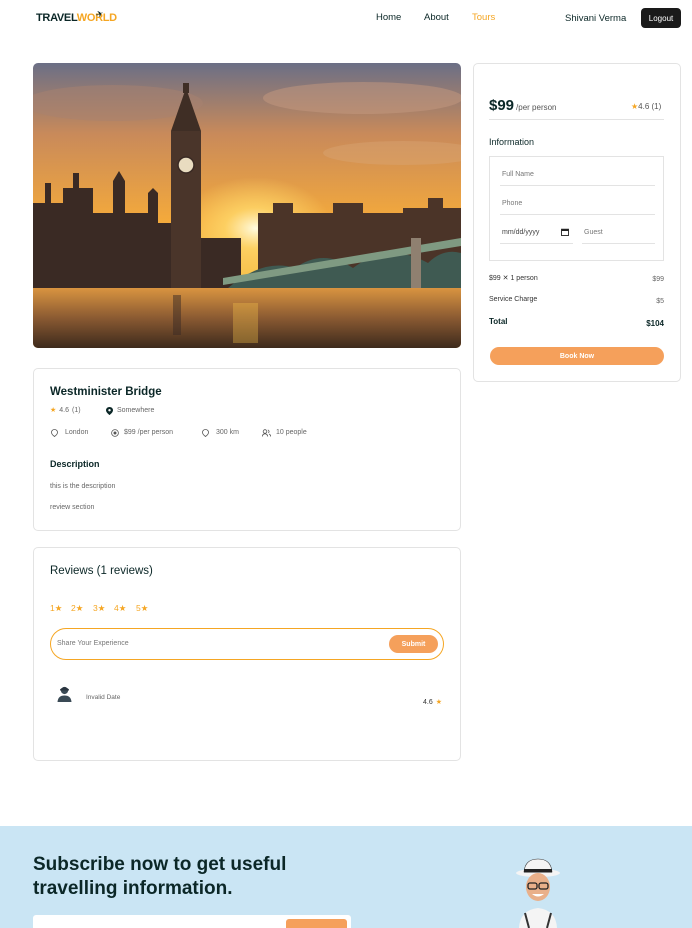 The image size is (692, 928). What do you see at coordinates (498, 321) in the screenshot?
I see `total-label: Total` at bounding box center [498, 321].